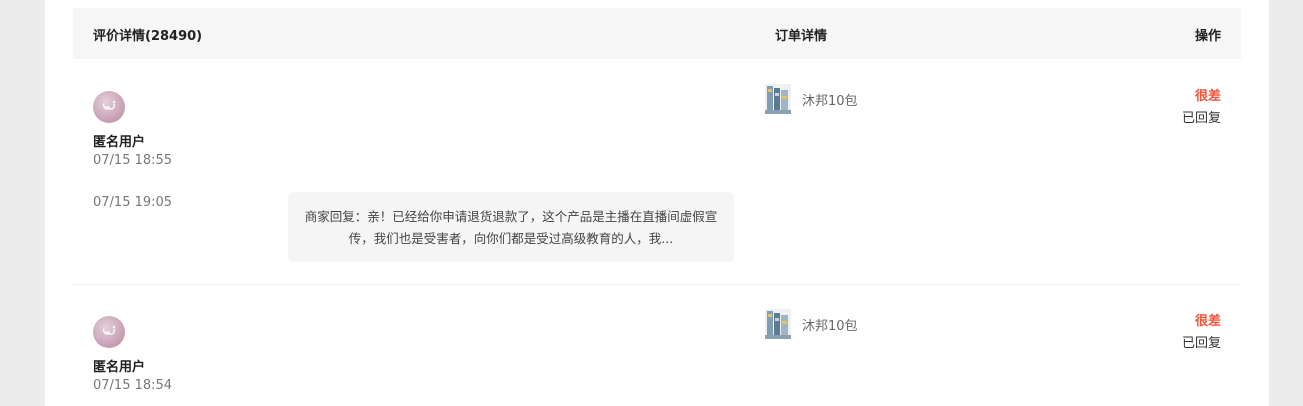 This screenshot has width=1303, height=406. Describe the element at coordinates (148, 36) in the screenshot. I see `header-review-details: 评价详情(28490)` at that location.